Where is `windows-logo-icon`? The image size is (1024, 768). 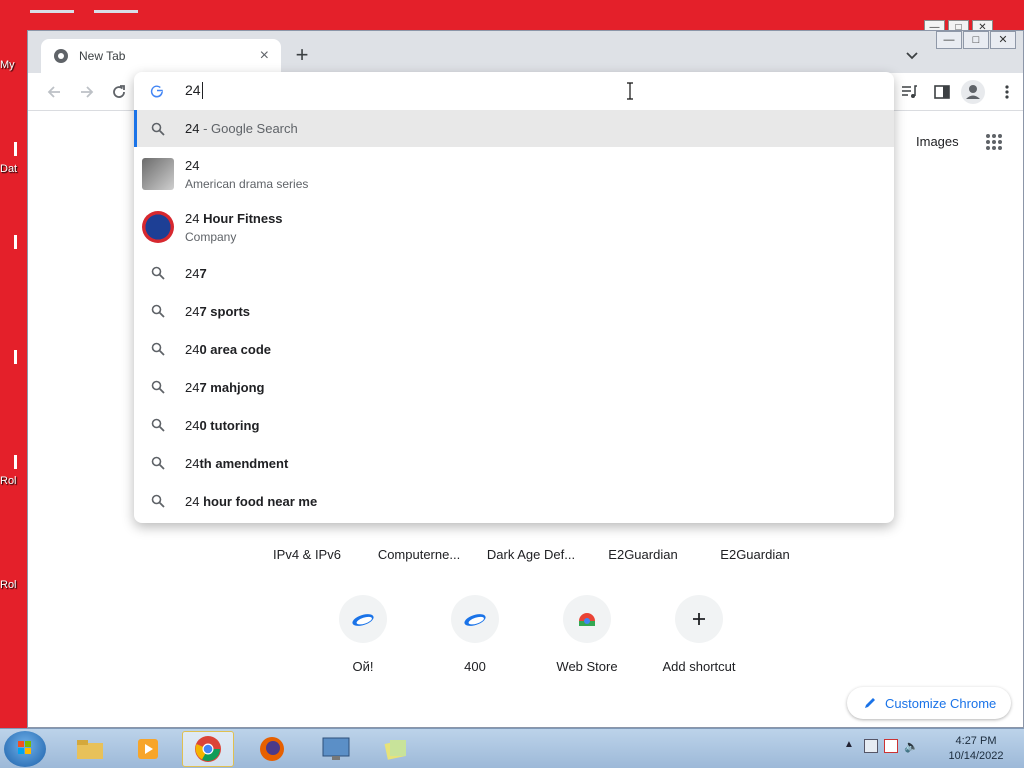 windows-logo-icon is located at coordinates (24, 747).